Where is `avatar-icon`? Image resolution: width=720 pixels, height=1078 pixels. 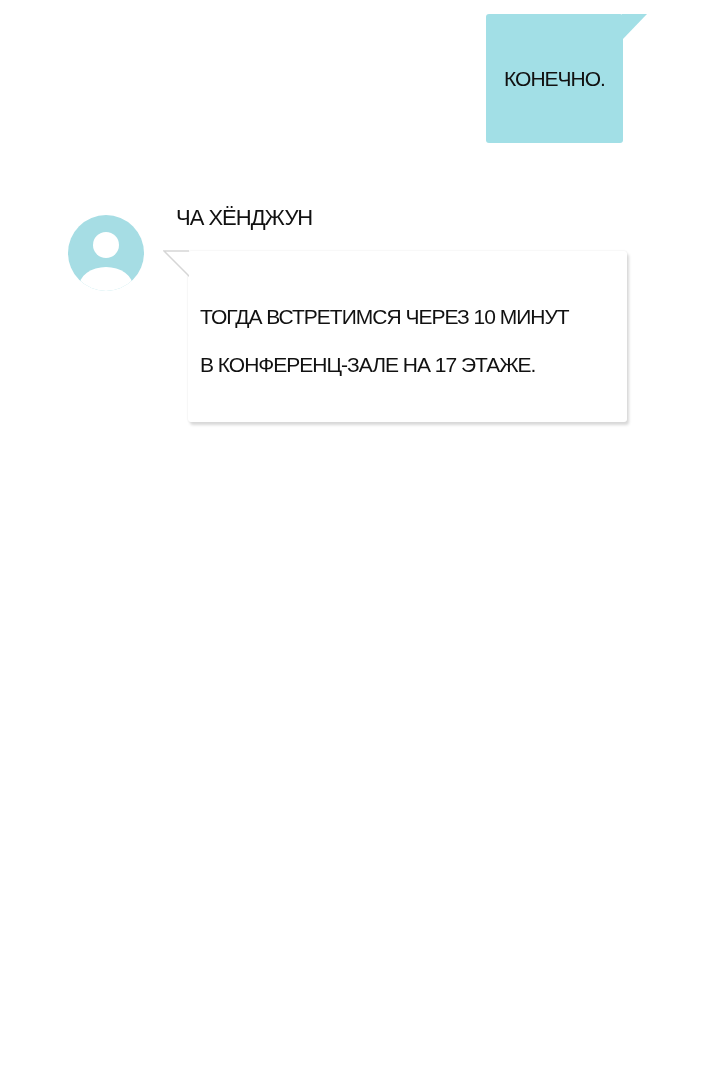 avatar-icon is located at coordinates (106, 253).